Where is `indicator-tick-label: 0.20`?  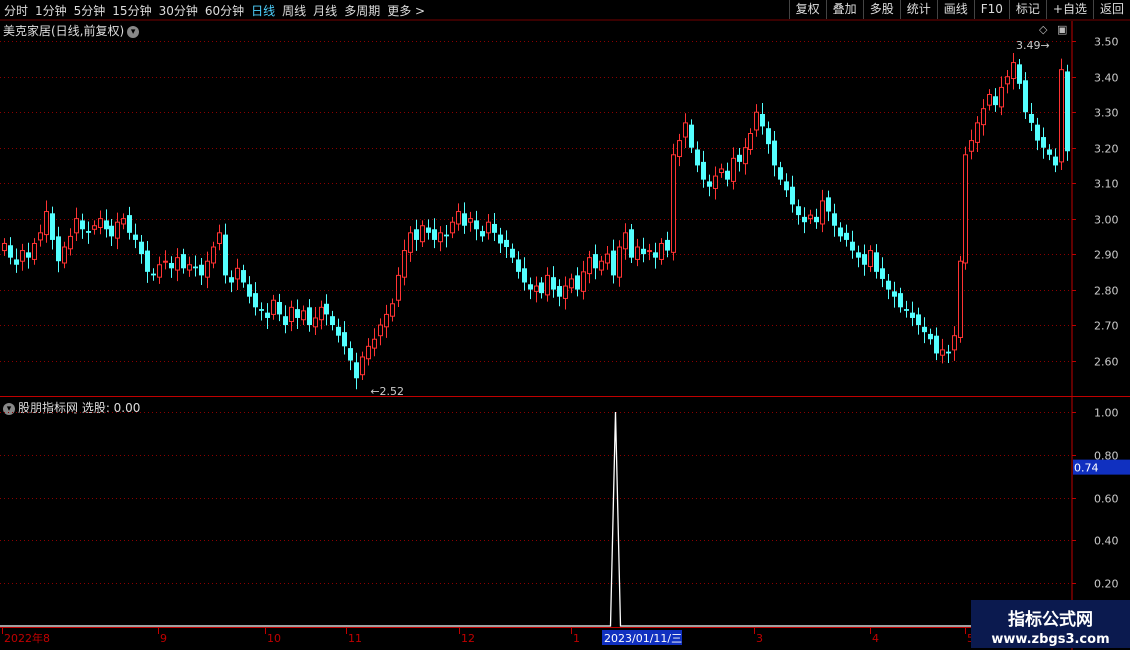
indicator-tick-label: 0.20 is located at coordinates (1106, 584).